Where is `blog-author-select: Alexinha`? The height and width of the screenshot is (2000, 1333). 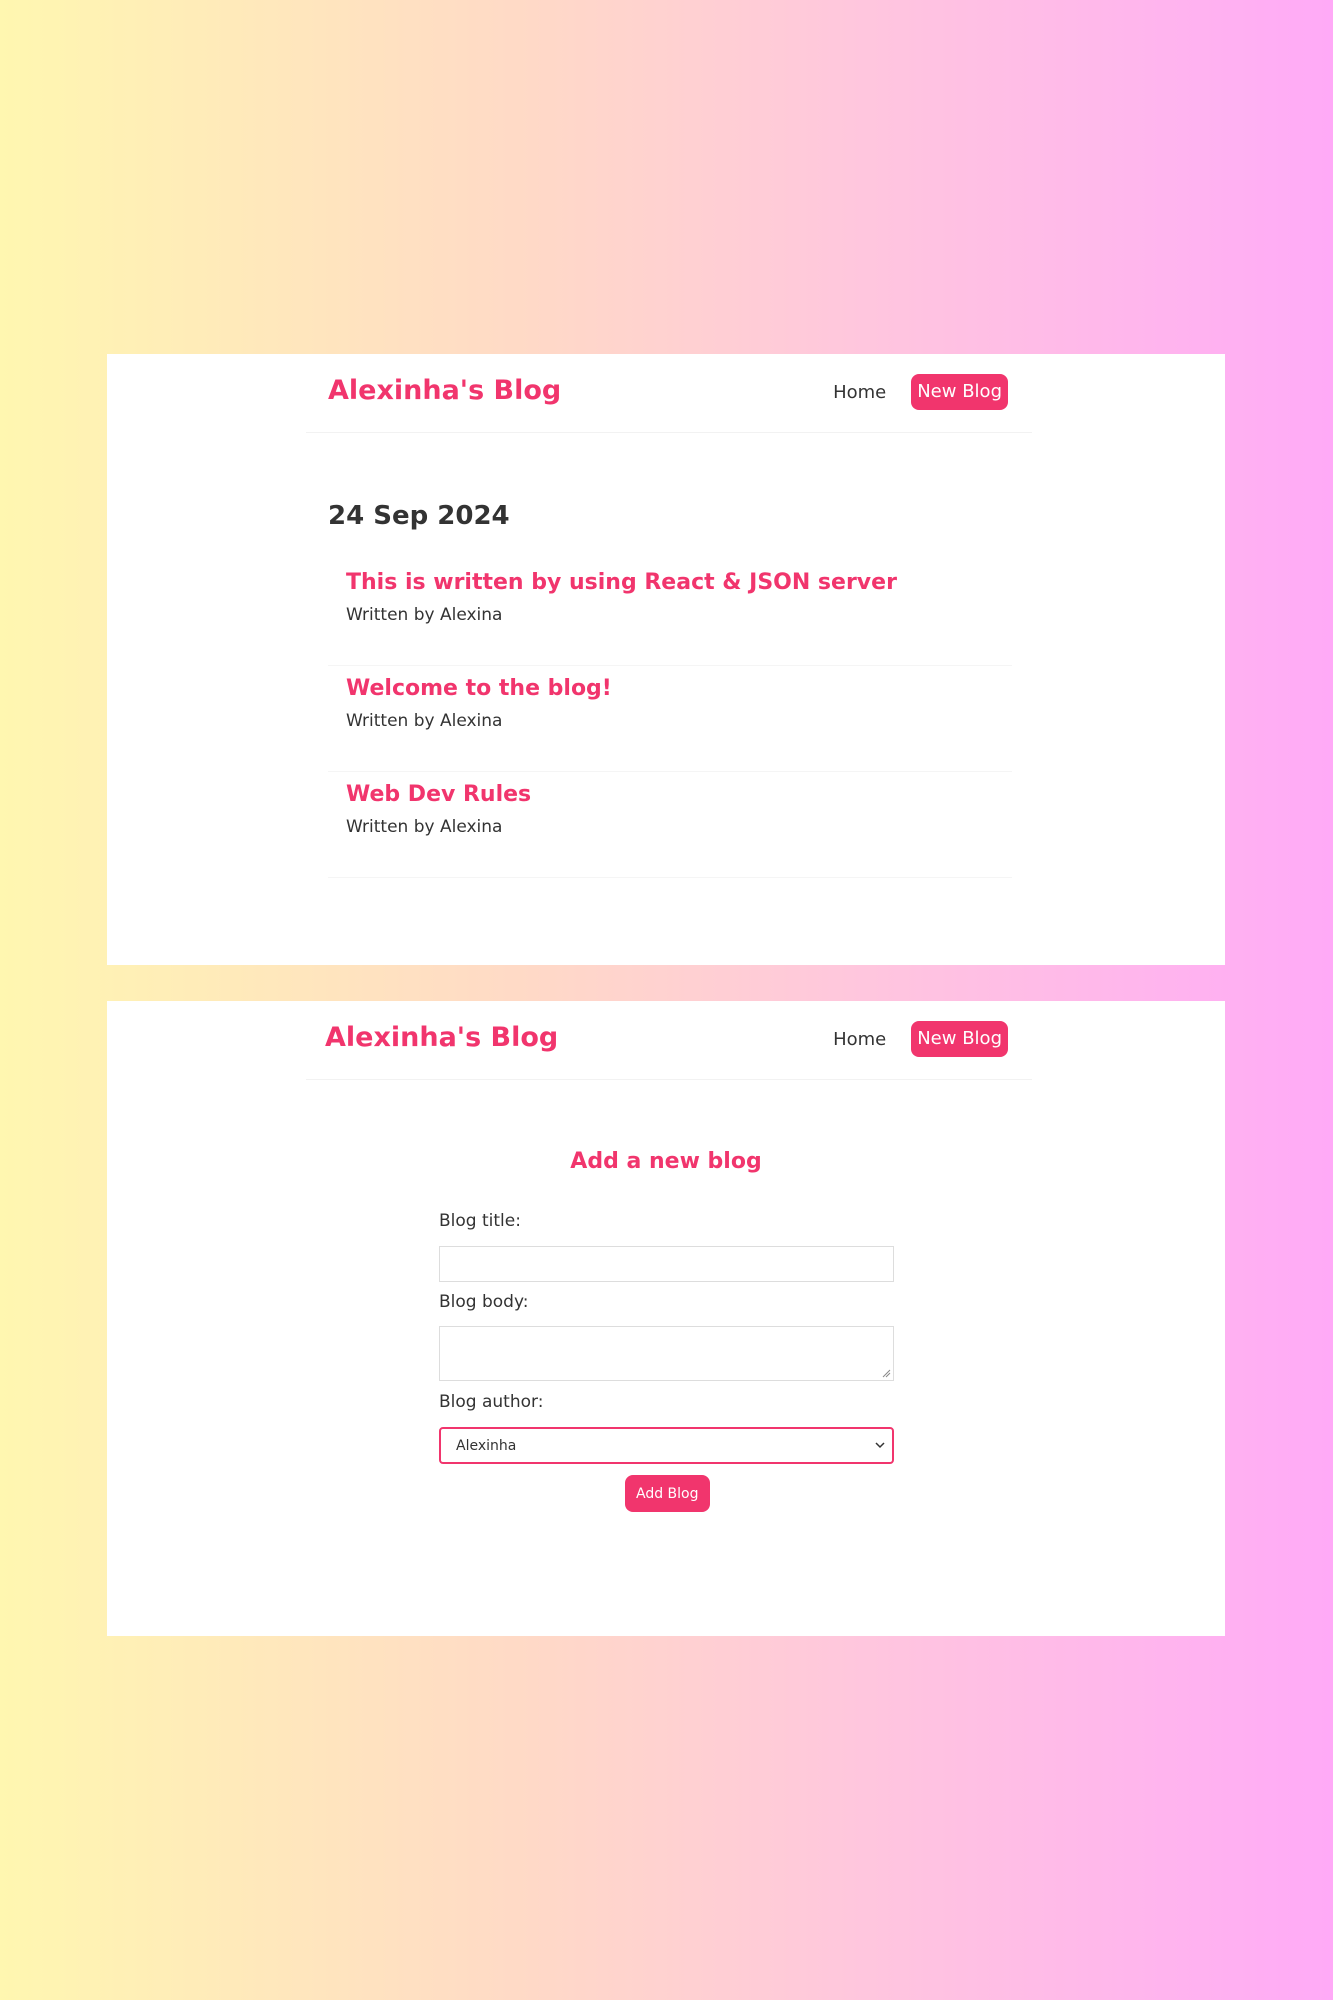
blog-author-select: Alexinha is located at coordinates (666, 1445).